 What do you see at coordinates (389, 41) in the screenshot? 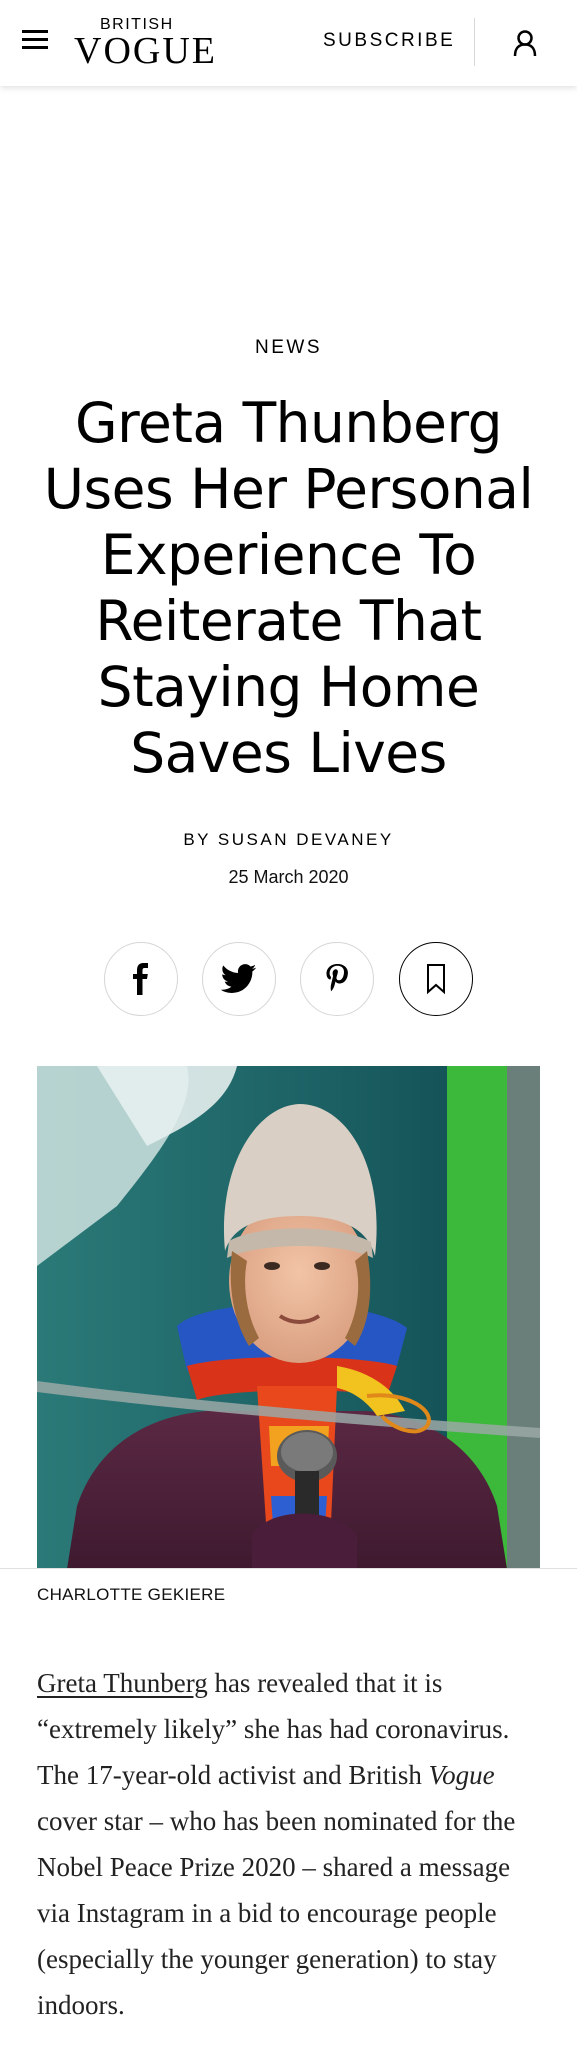
I see `subscribe-link: SUBSCRIBE` at bounding box center [389, 41].